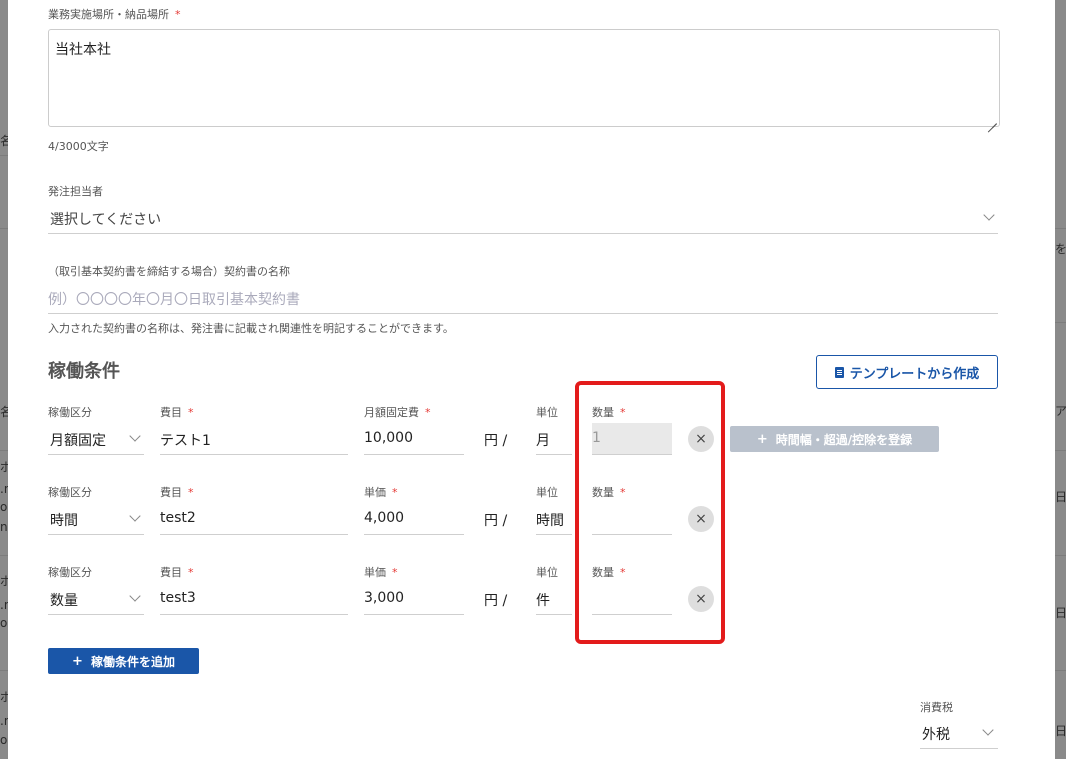 The height and width of the screenshot is (759, 1066). What do you see at coordinates (959, 733) in the screenshot?
I see `tax-select: 外税` at bounding box center [959, 733].